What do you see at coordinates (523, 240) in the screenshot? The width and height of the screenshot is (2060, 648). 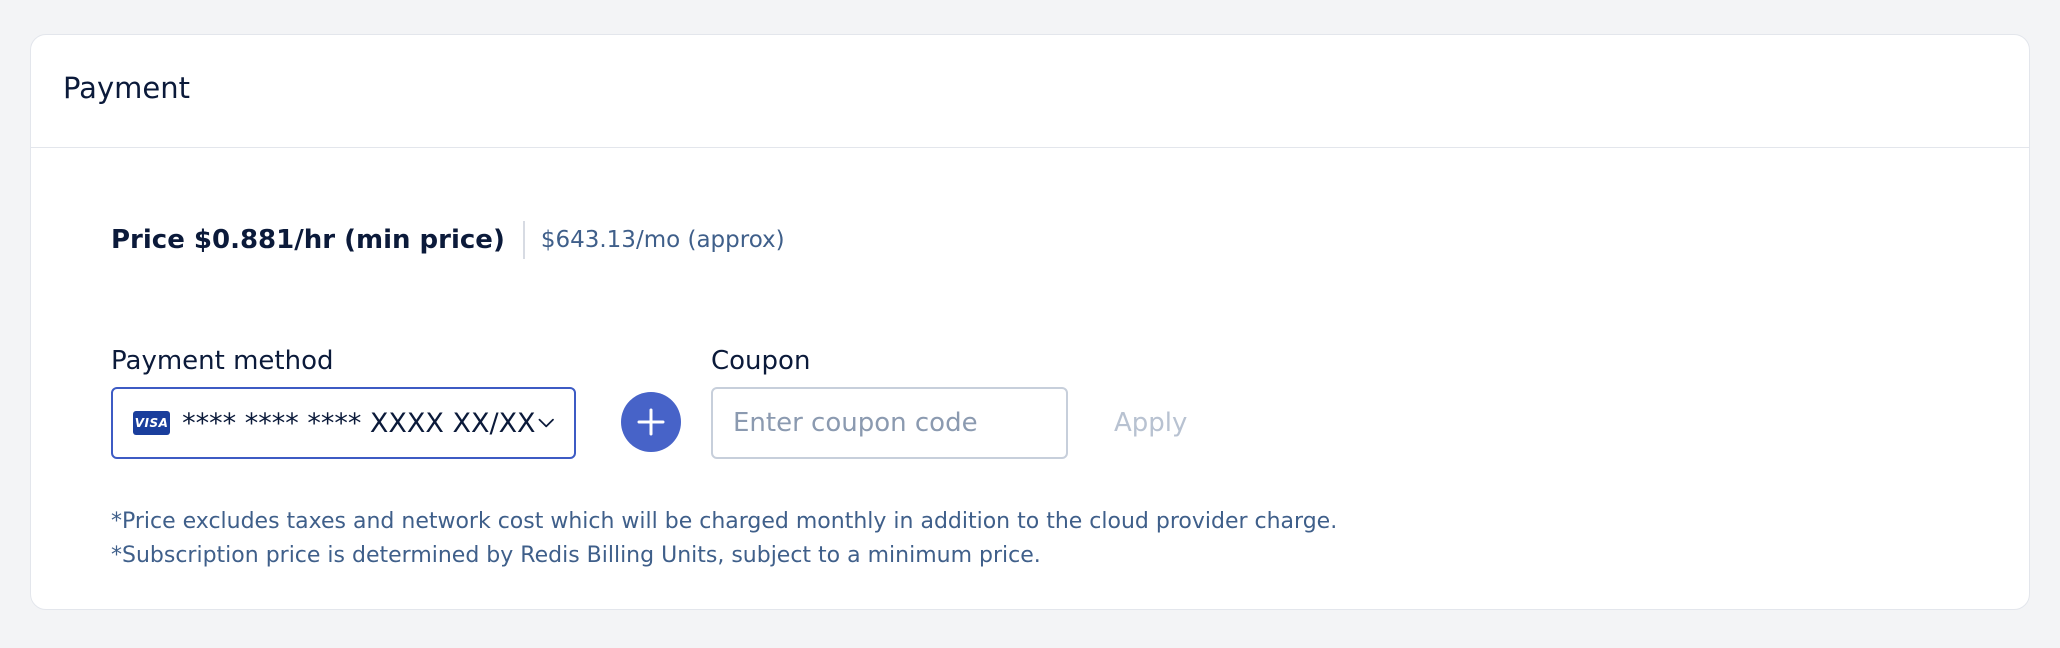 I see `price-divider` at bounding box center [523, 240].